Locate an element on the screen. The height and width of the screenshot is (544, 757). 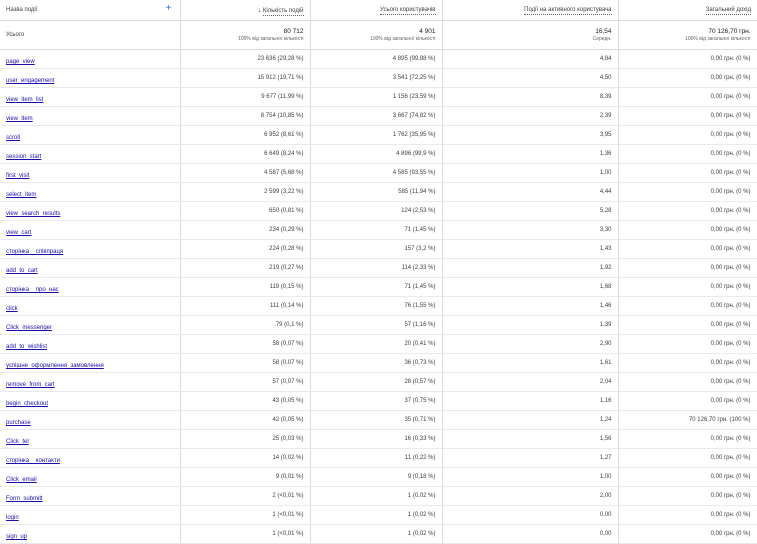
total-users-value: 36 (0,73 %) is located at coordinates (420, 363).